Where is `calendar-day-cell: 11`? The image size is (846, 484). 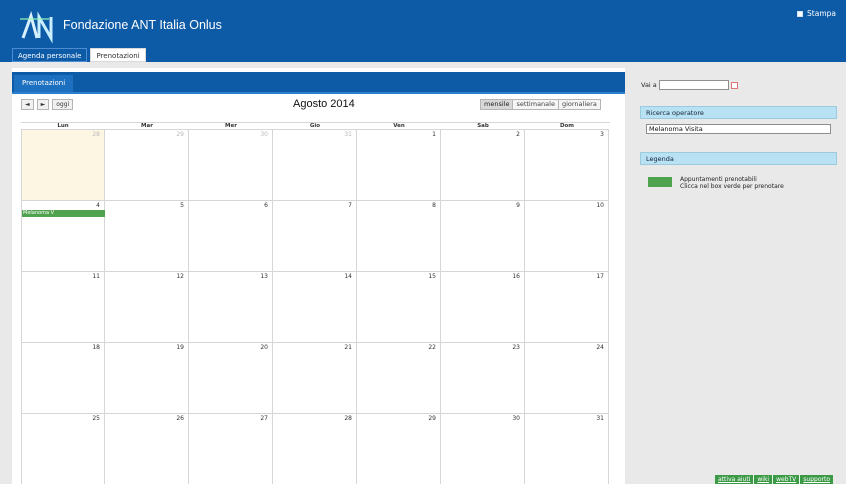
calendar-day-cell: 11 is located at coordinates (63, 307).